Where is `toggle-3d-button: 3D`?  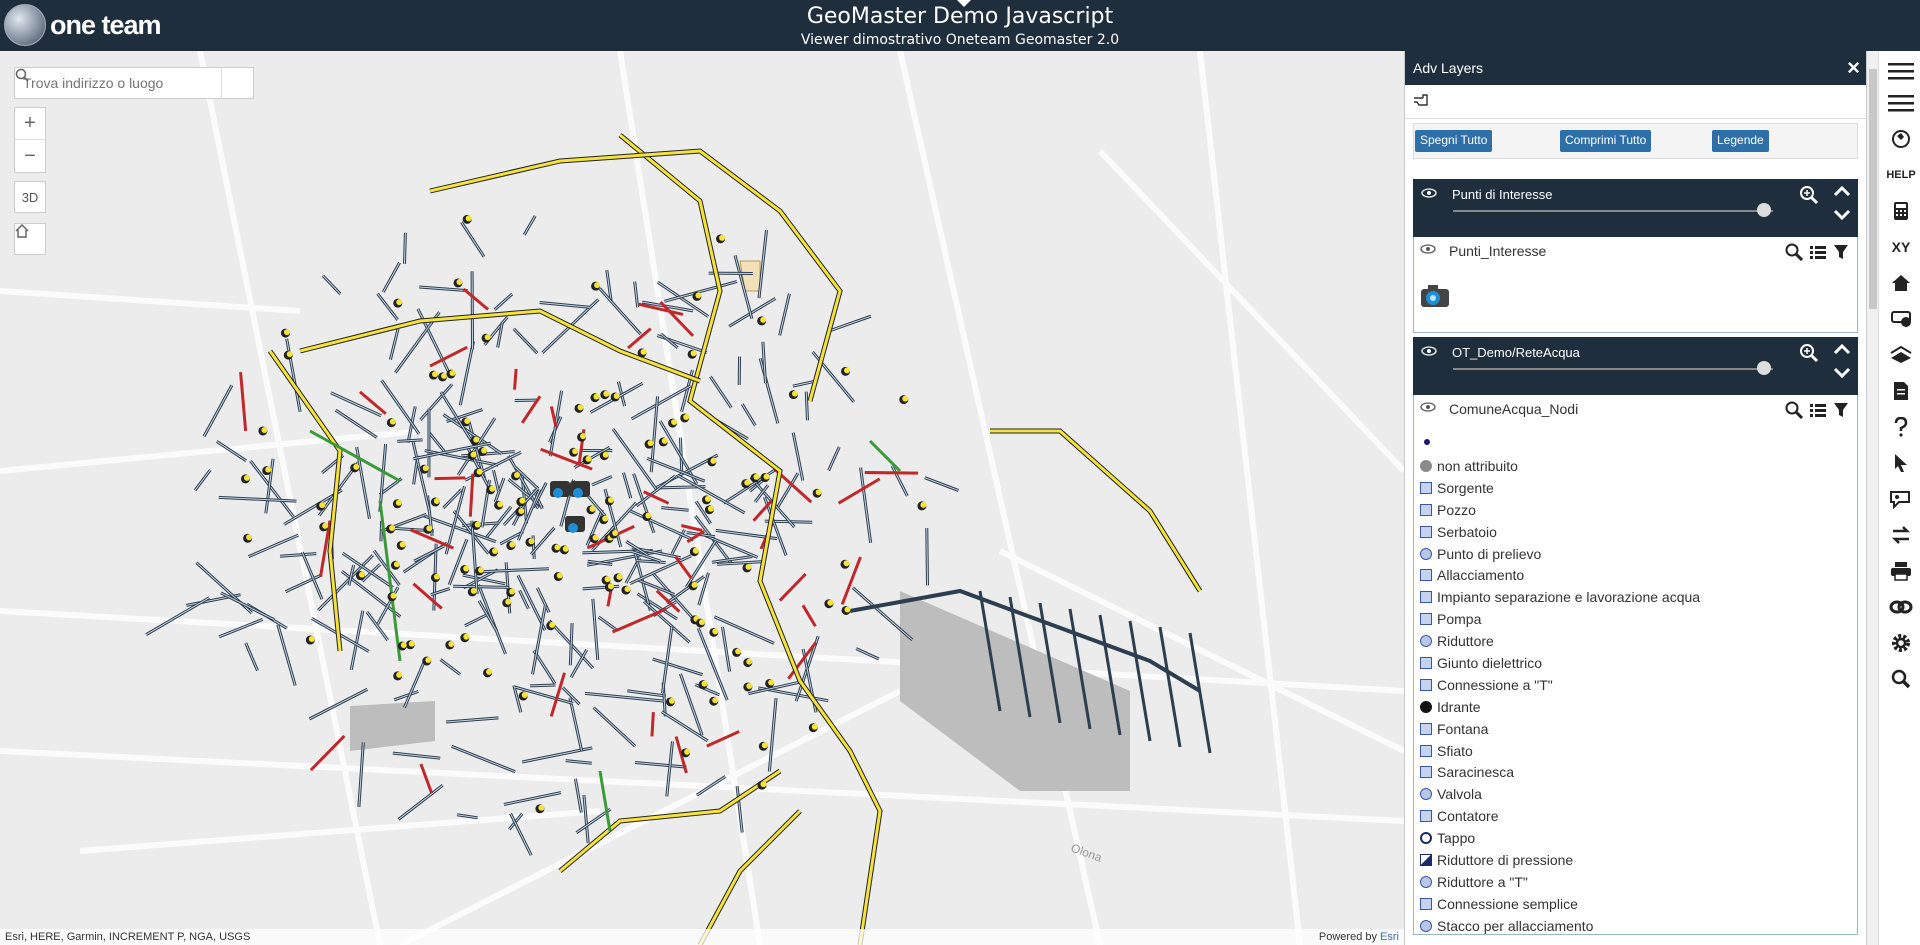
toggle-3d-button: 3D is located at coordinates (30, 197).